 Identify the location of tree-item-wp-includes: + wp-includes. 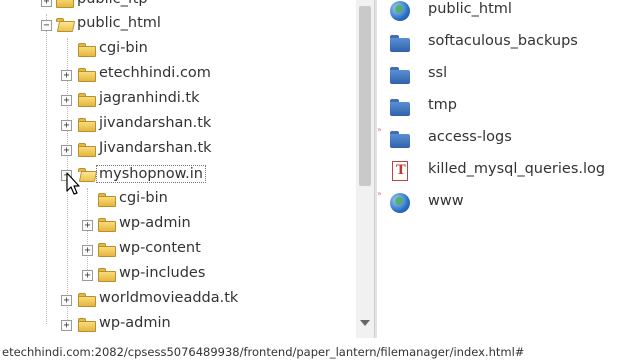
(175, 276).